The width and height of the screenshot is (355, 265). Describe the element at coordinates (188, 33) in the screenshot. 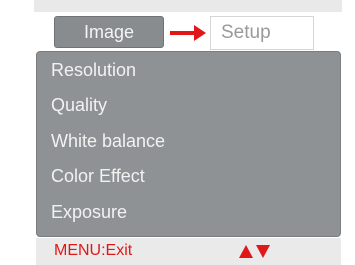

I see `right-arrow-icon` at that location.